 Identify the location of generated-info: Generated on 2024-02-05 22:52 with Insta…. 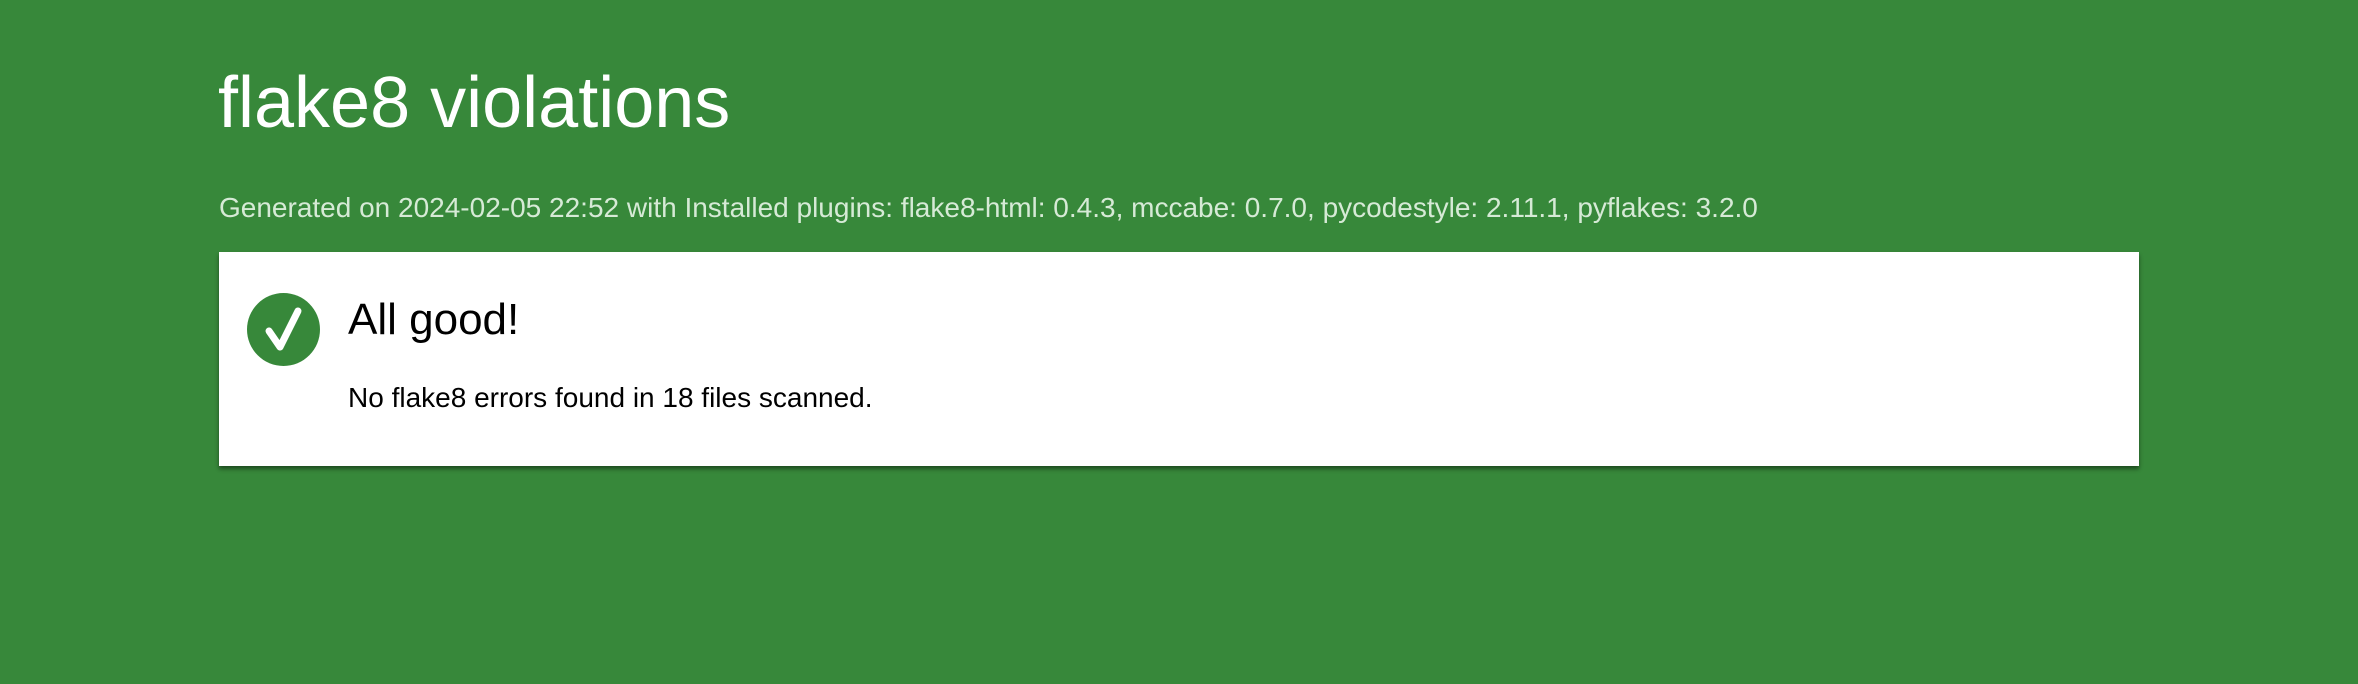
(988, 207).